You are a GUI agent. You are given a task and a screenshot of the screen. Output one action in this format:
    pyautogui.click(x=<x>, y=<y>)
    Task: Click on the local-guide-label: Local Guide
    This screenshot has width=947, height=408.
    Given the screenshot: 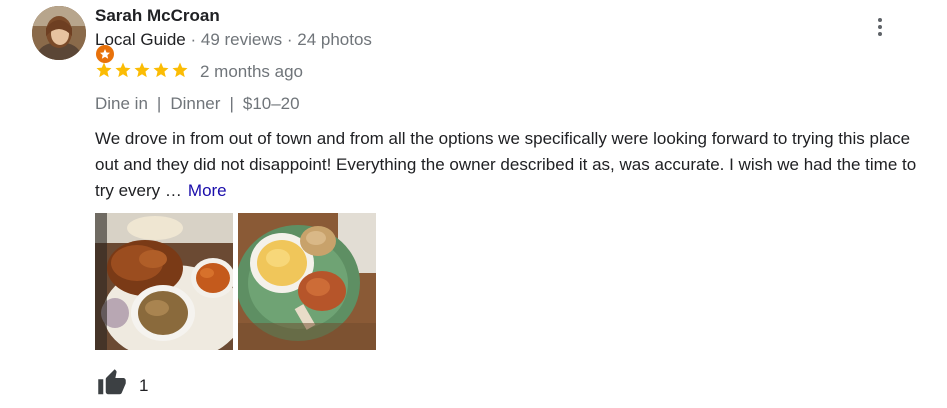 What is the action you would take?
    pyautogui.click(x=140, y=39)
    